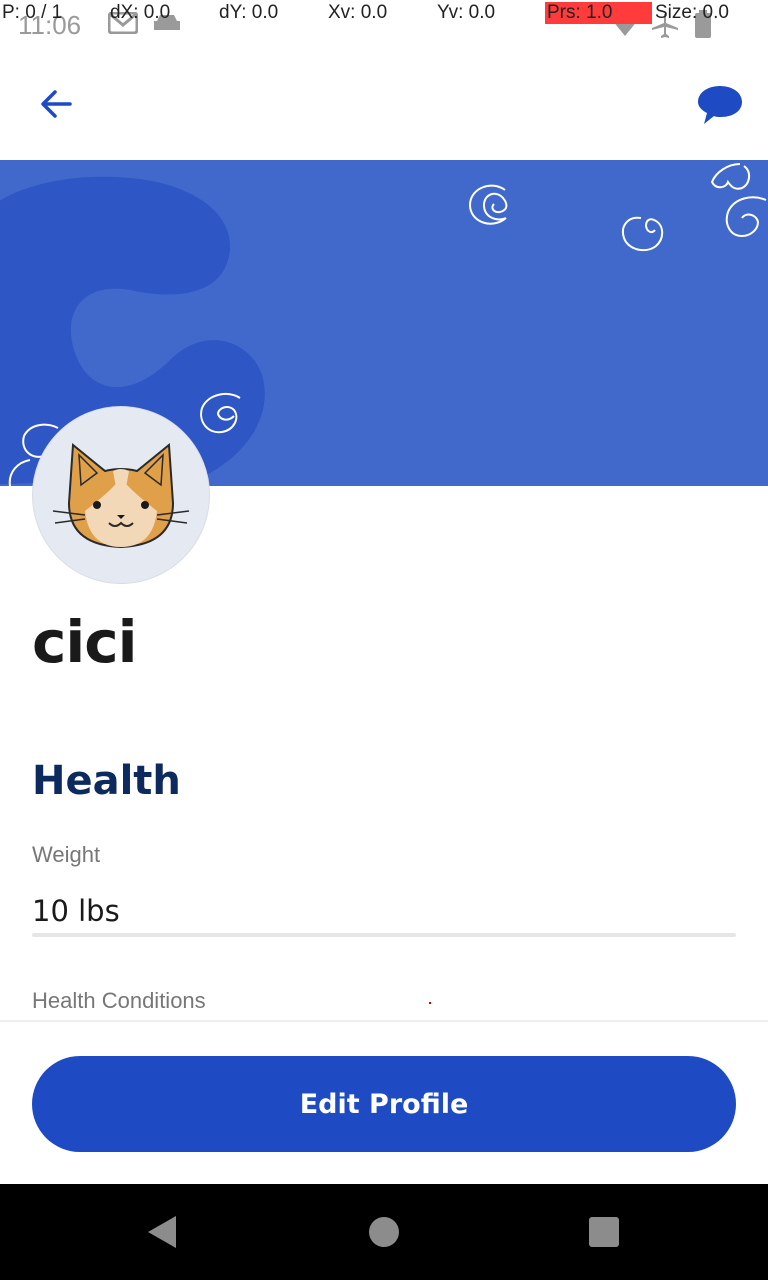 The height and width of the screenshot is (1280, 768). I want to click on debug-size: Size: 0.0, so click(692, 12).